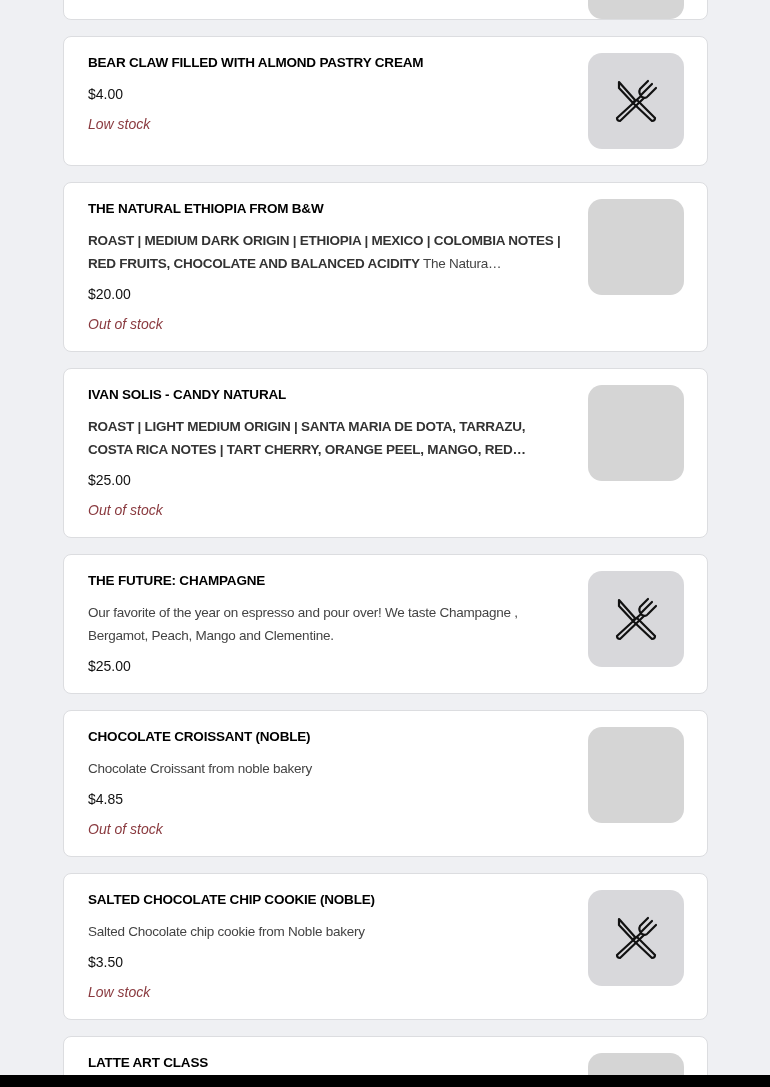 The width and height of the screenshot is (770, 1087). I want to click on item-title: BEAR CLAW FILLED WITH ALMOND PASTRY CREAM, so click(256, 63).